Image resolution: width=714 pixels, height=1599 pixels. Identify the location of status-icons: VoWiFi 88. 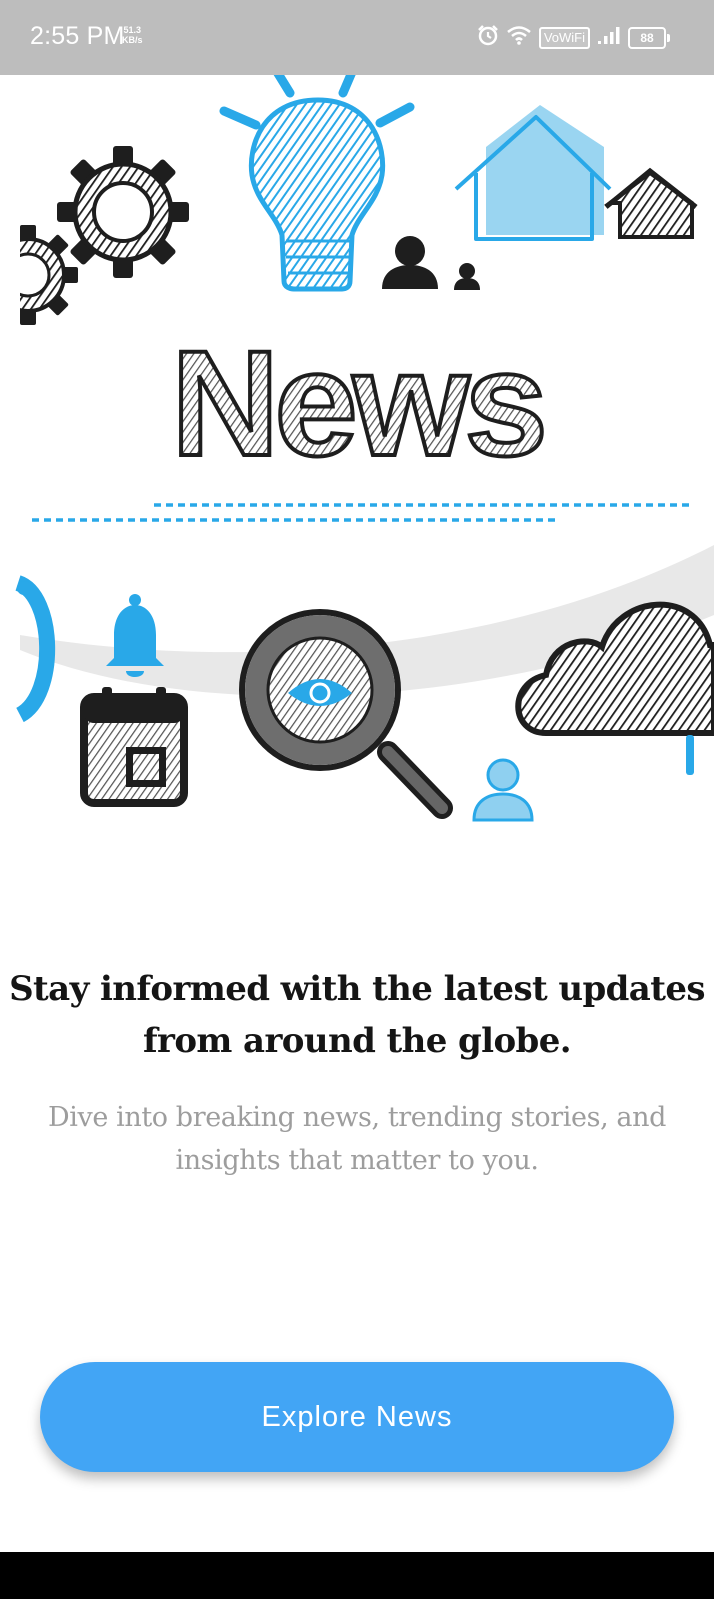
(573, 37).